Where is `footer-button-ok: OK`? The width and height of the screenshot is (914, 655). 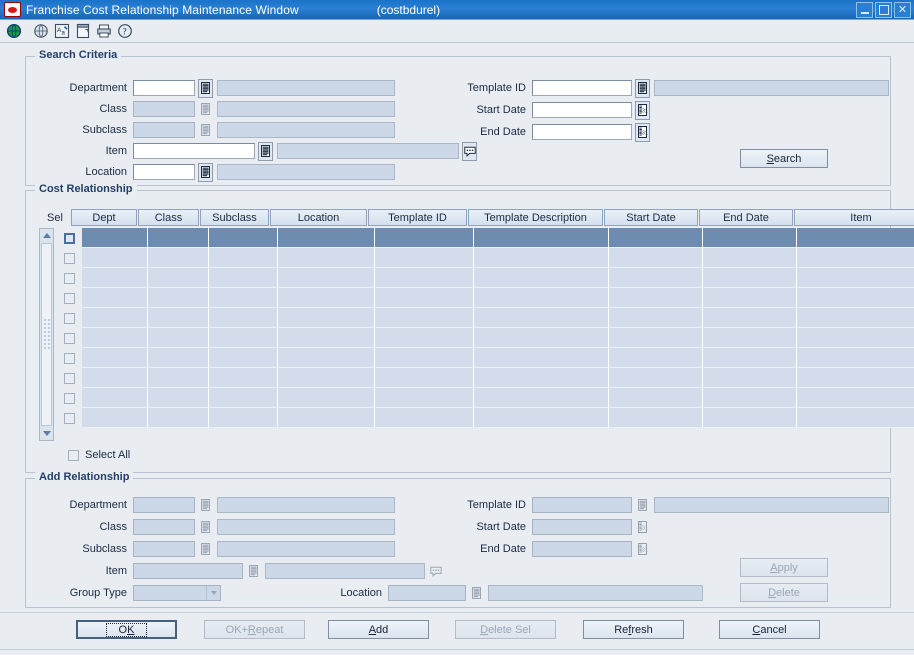 footer-button-ok: OK is located at coordinates (126, 629).